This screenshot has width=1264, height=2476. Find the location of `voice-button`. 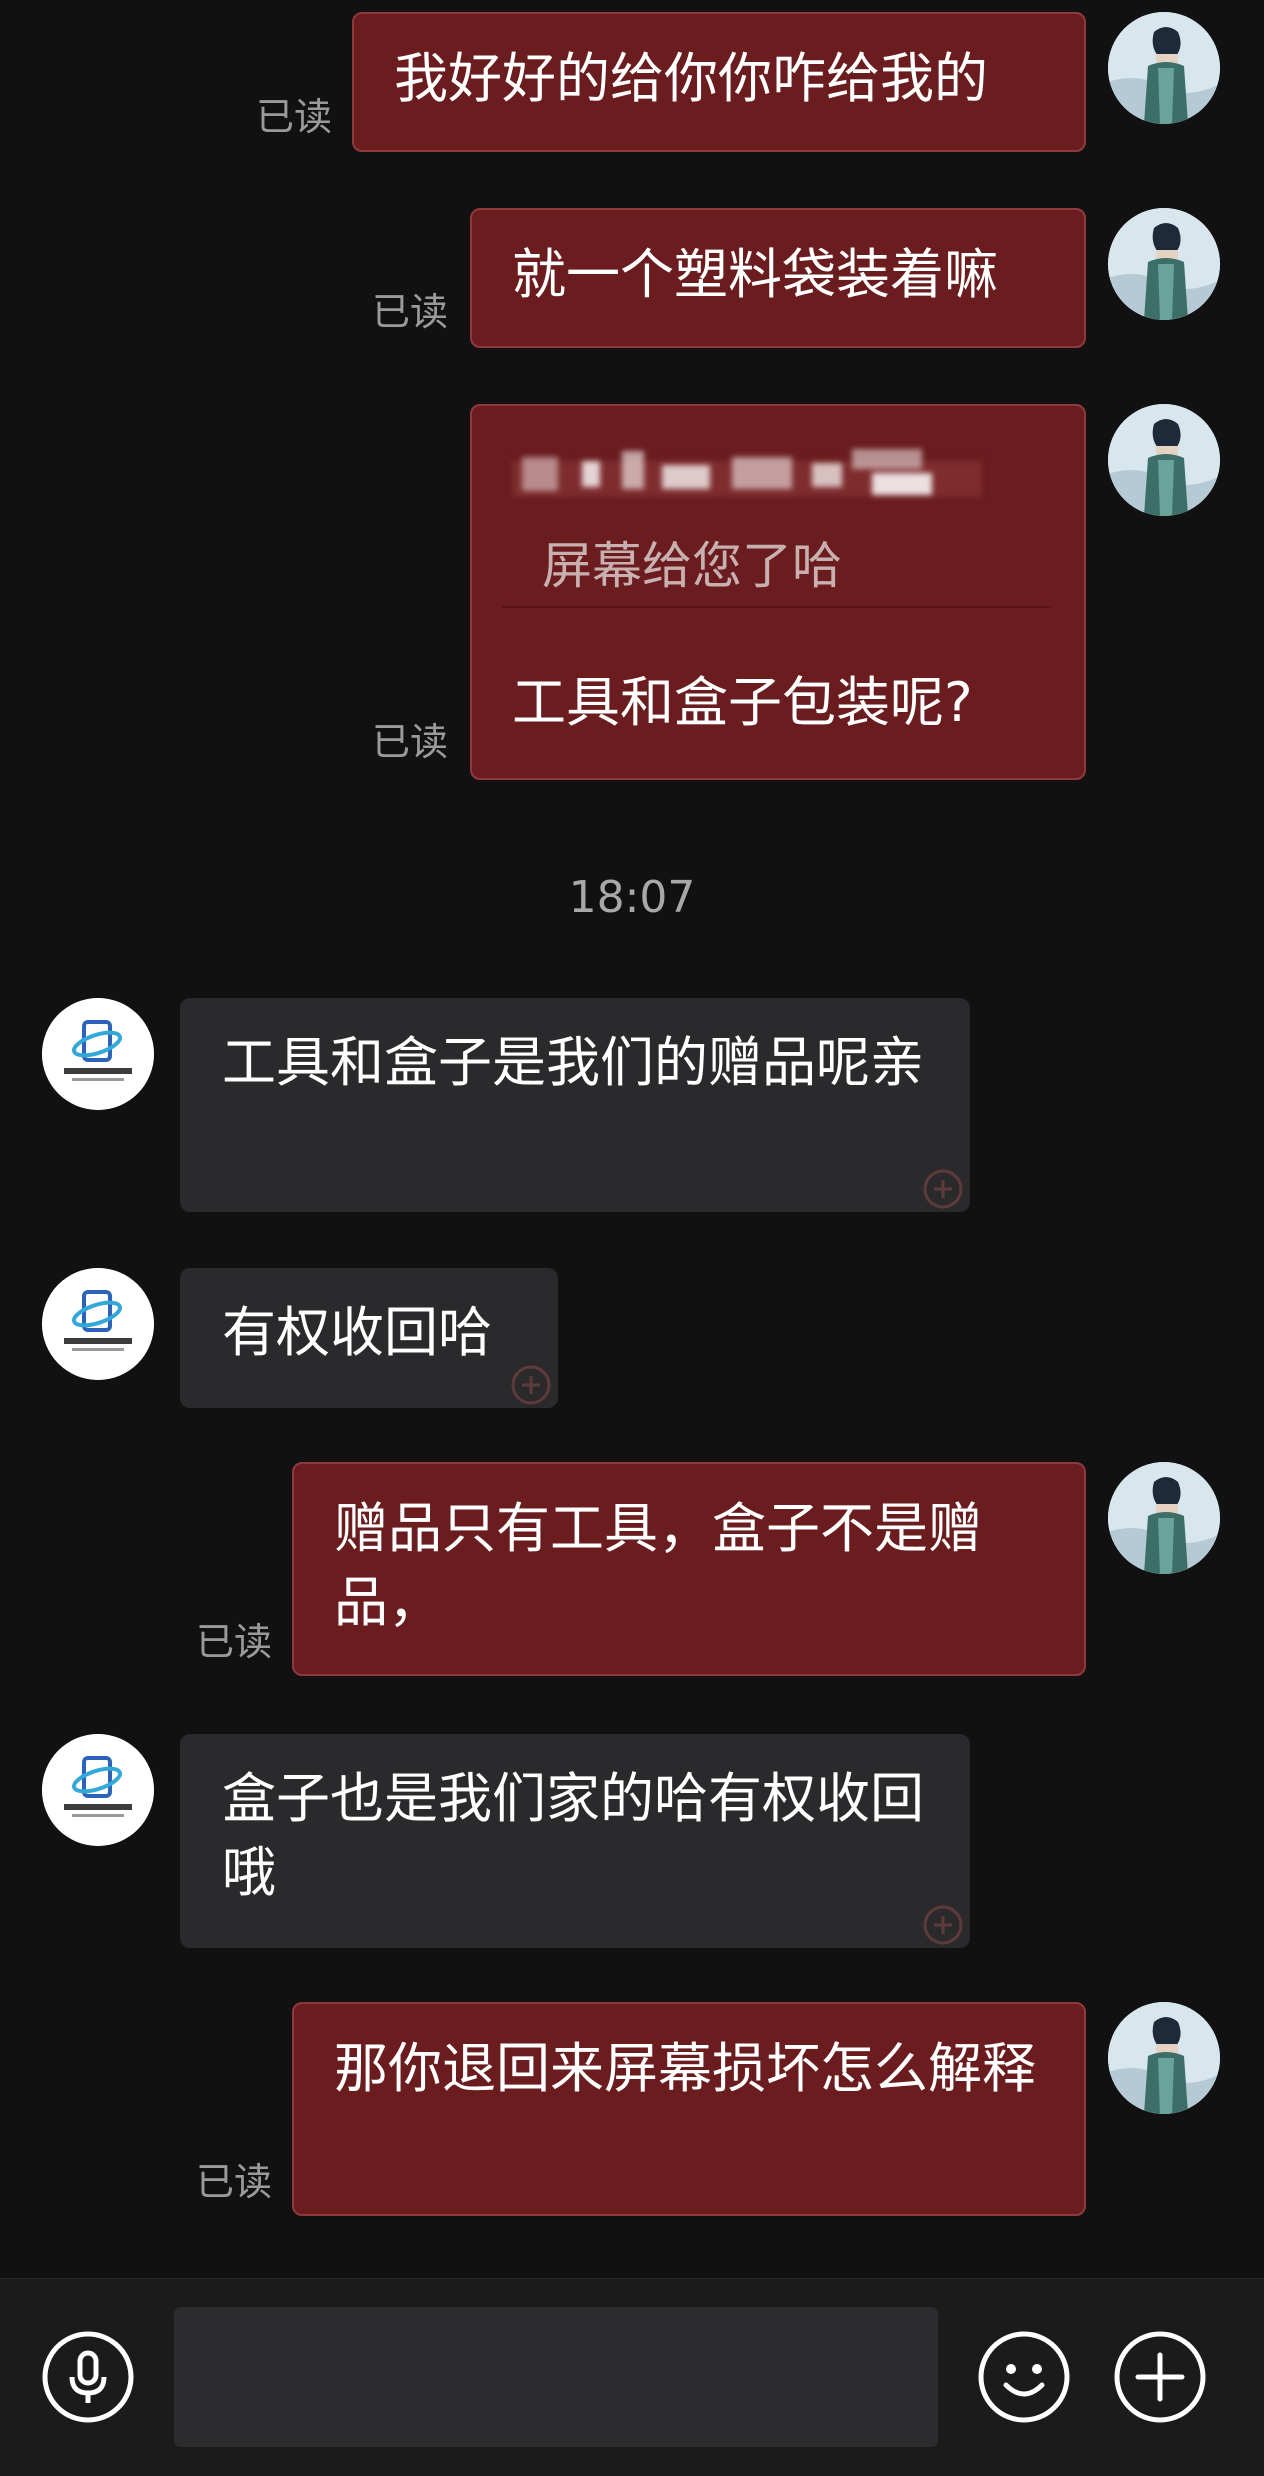

voice-button is located at coordinates (88, 2377).